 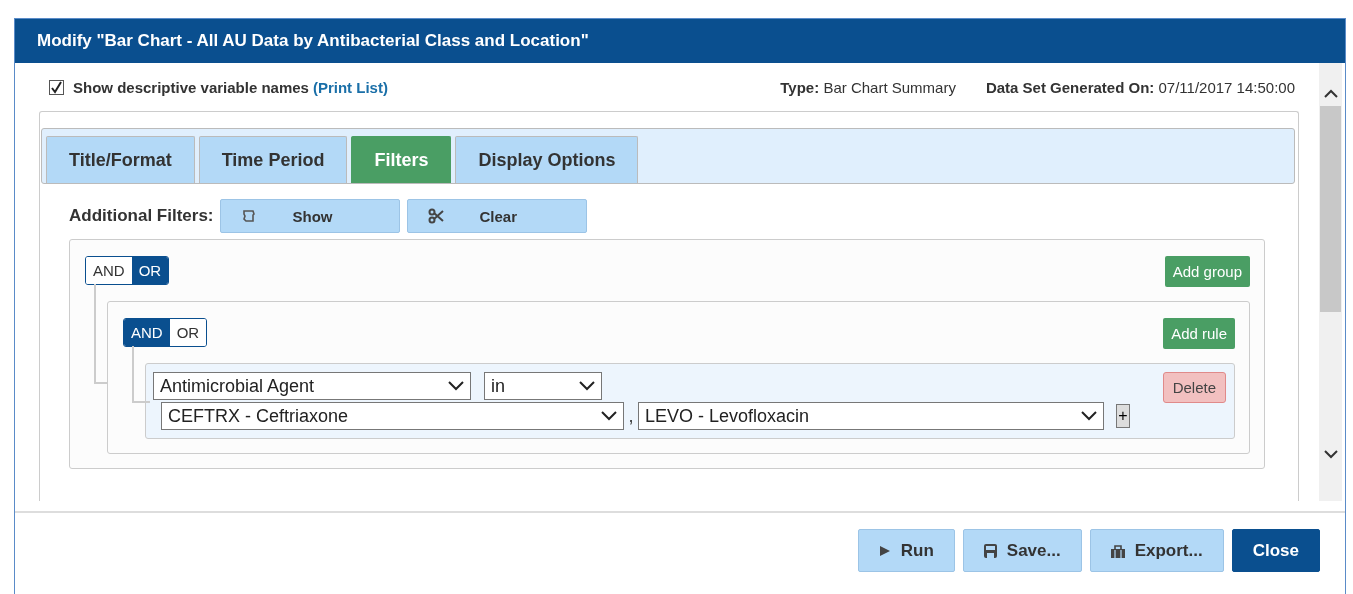 What do you see at coordinates (312, 386) in the screenshot?
I see `field-select: Antimicrobial Agent` at bounding box center [312, 386].